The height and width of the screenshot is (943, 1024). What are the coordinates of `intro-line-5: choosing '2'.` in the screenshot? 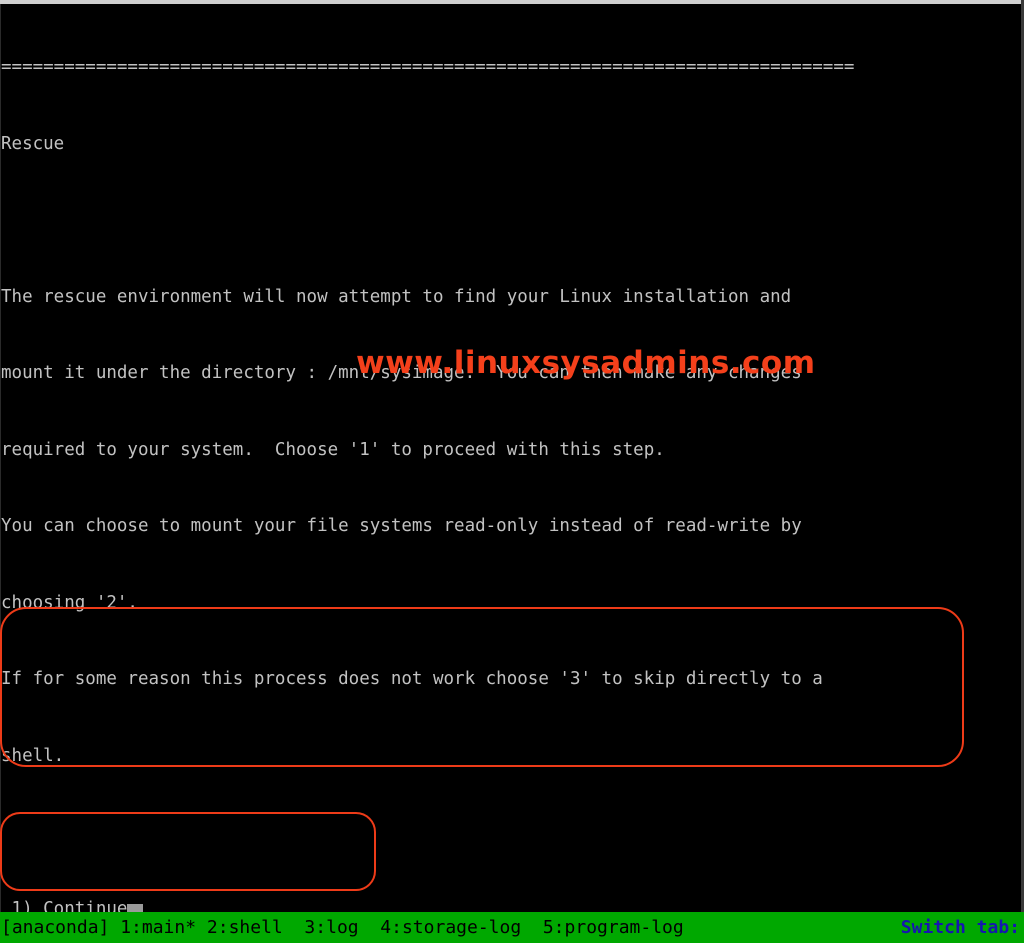 It's located at (69, 602).